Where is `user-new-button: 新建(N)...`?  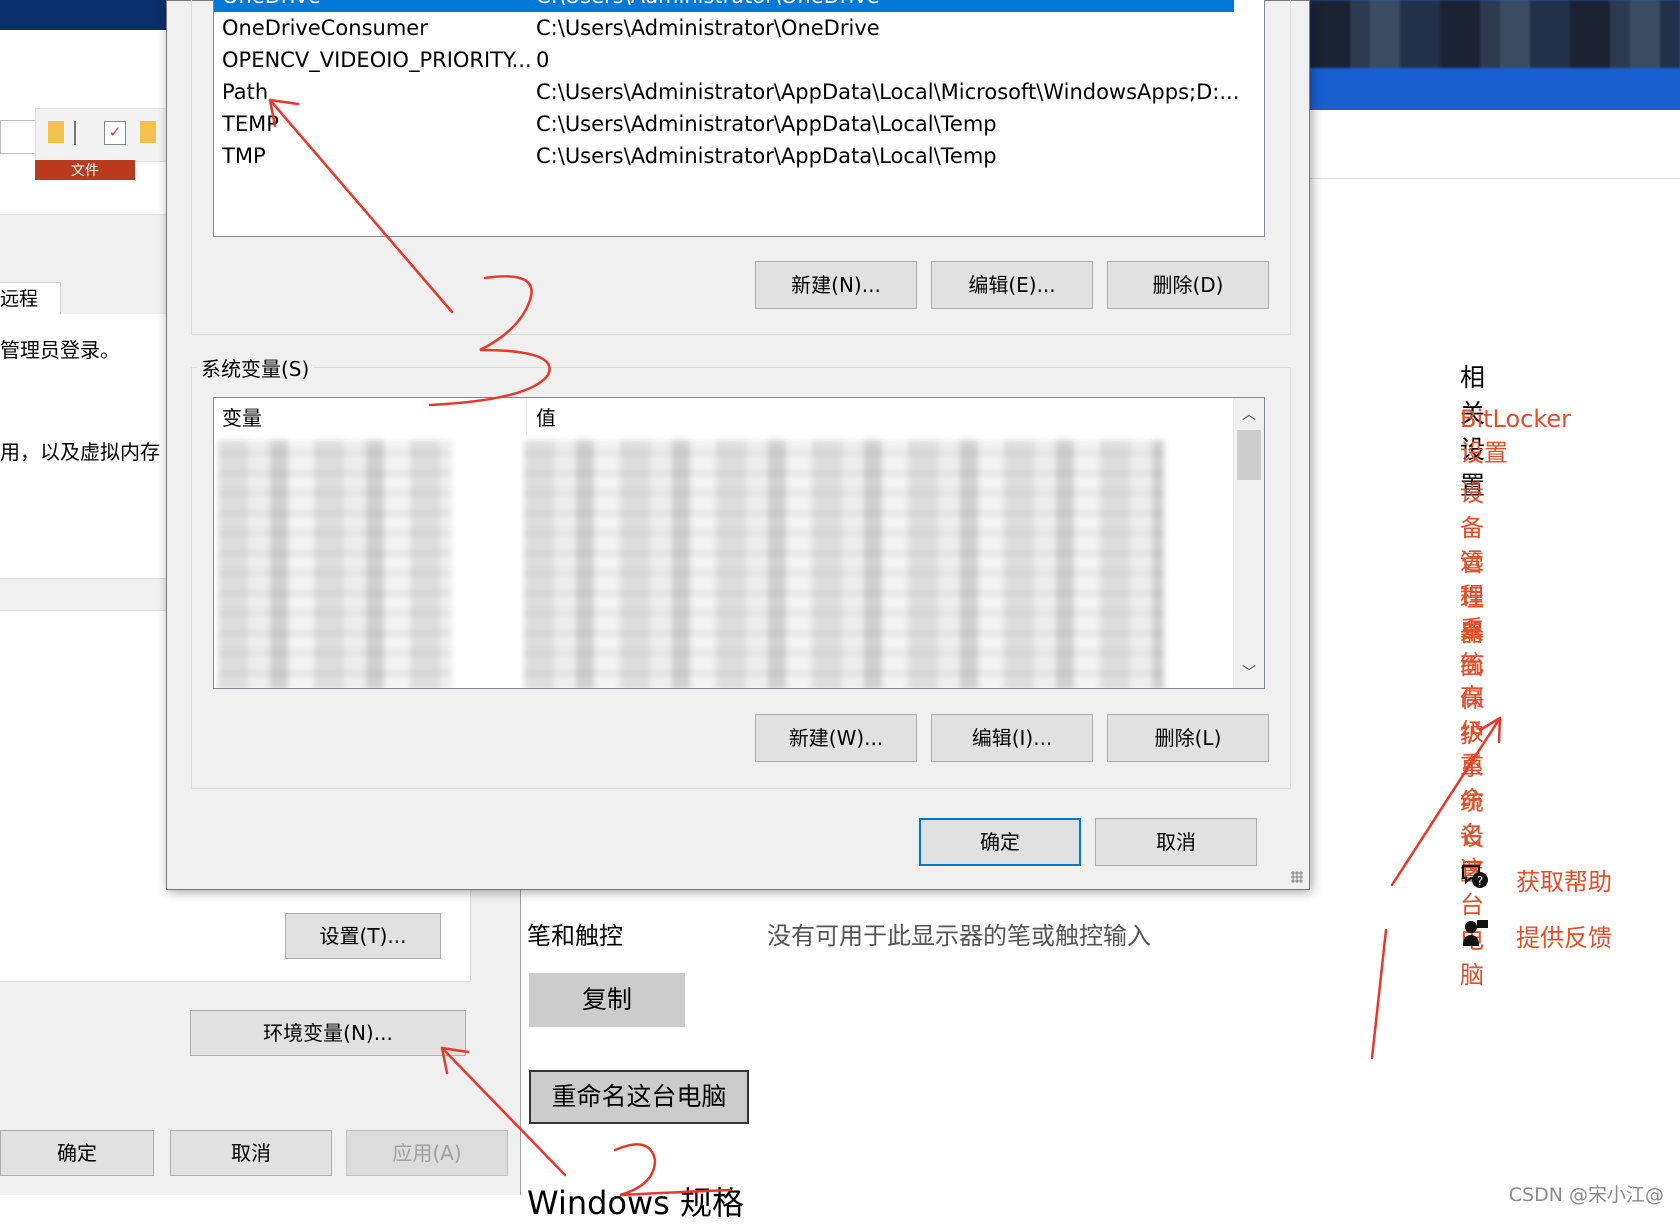
user-new-button: 新建(N)... is located at coordinates (836, 285).